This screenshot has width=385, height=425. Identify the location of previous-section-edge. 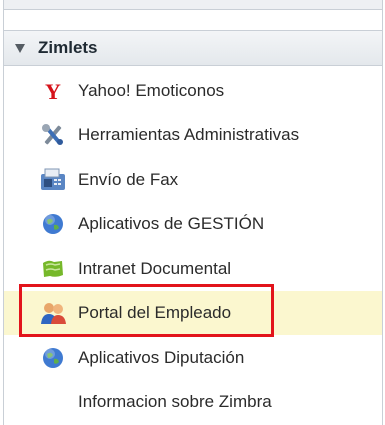
(193, 5).